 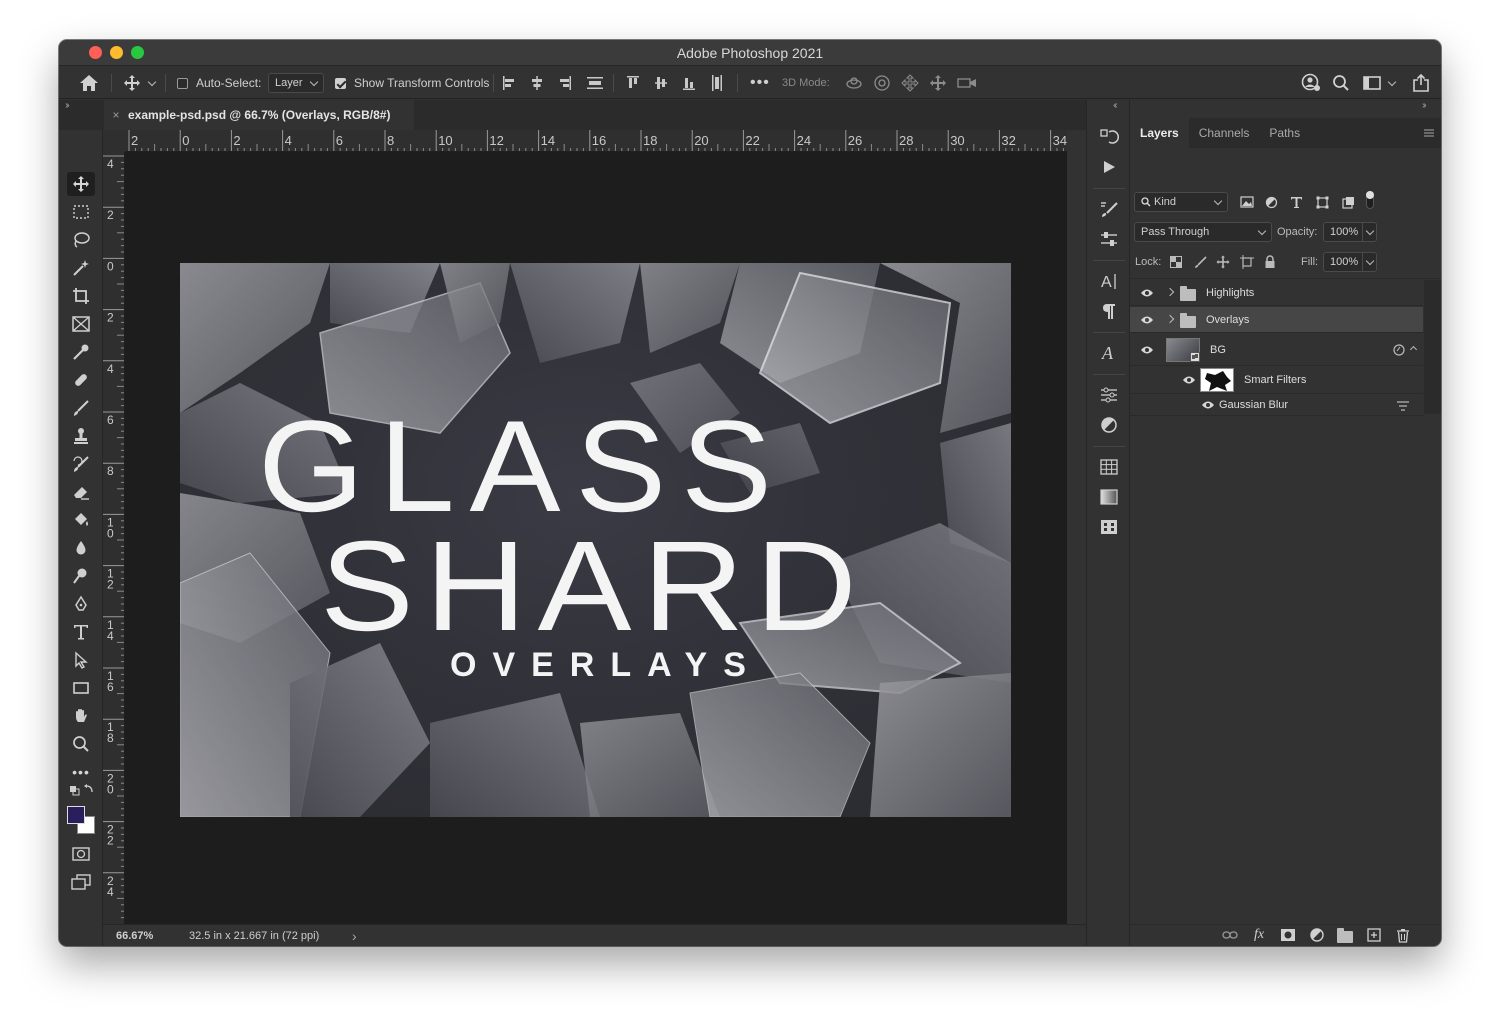 I want to click on pen-tool, so click(x=81, y=604).